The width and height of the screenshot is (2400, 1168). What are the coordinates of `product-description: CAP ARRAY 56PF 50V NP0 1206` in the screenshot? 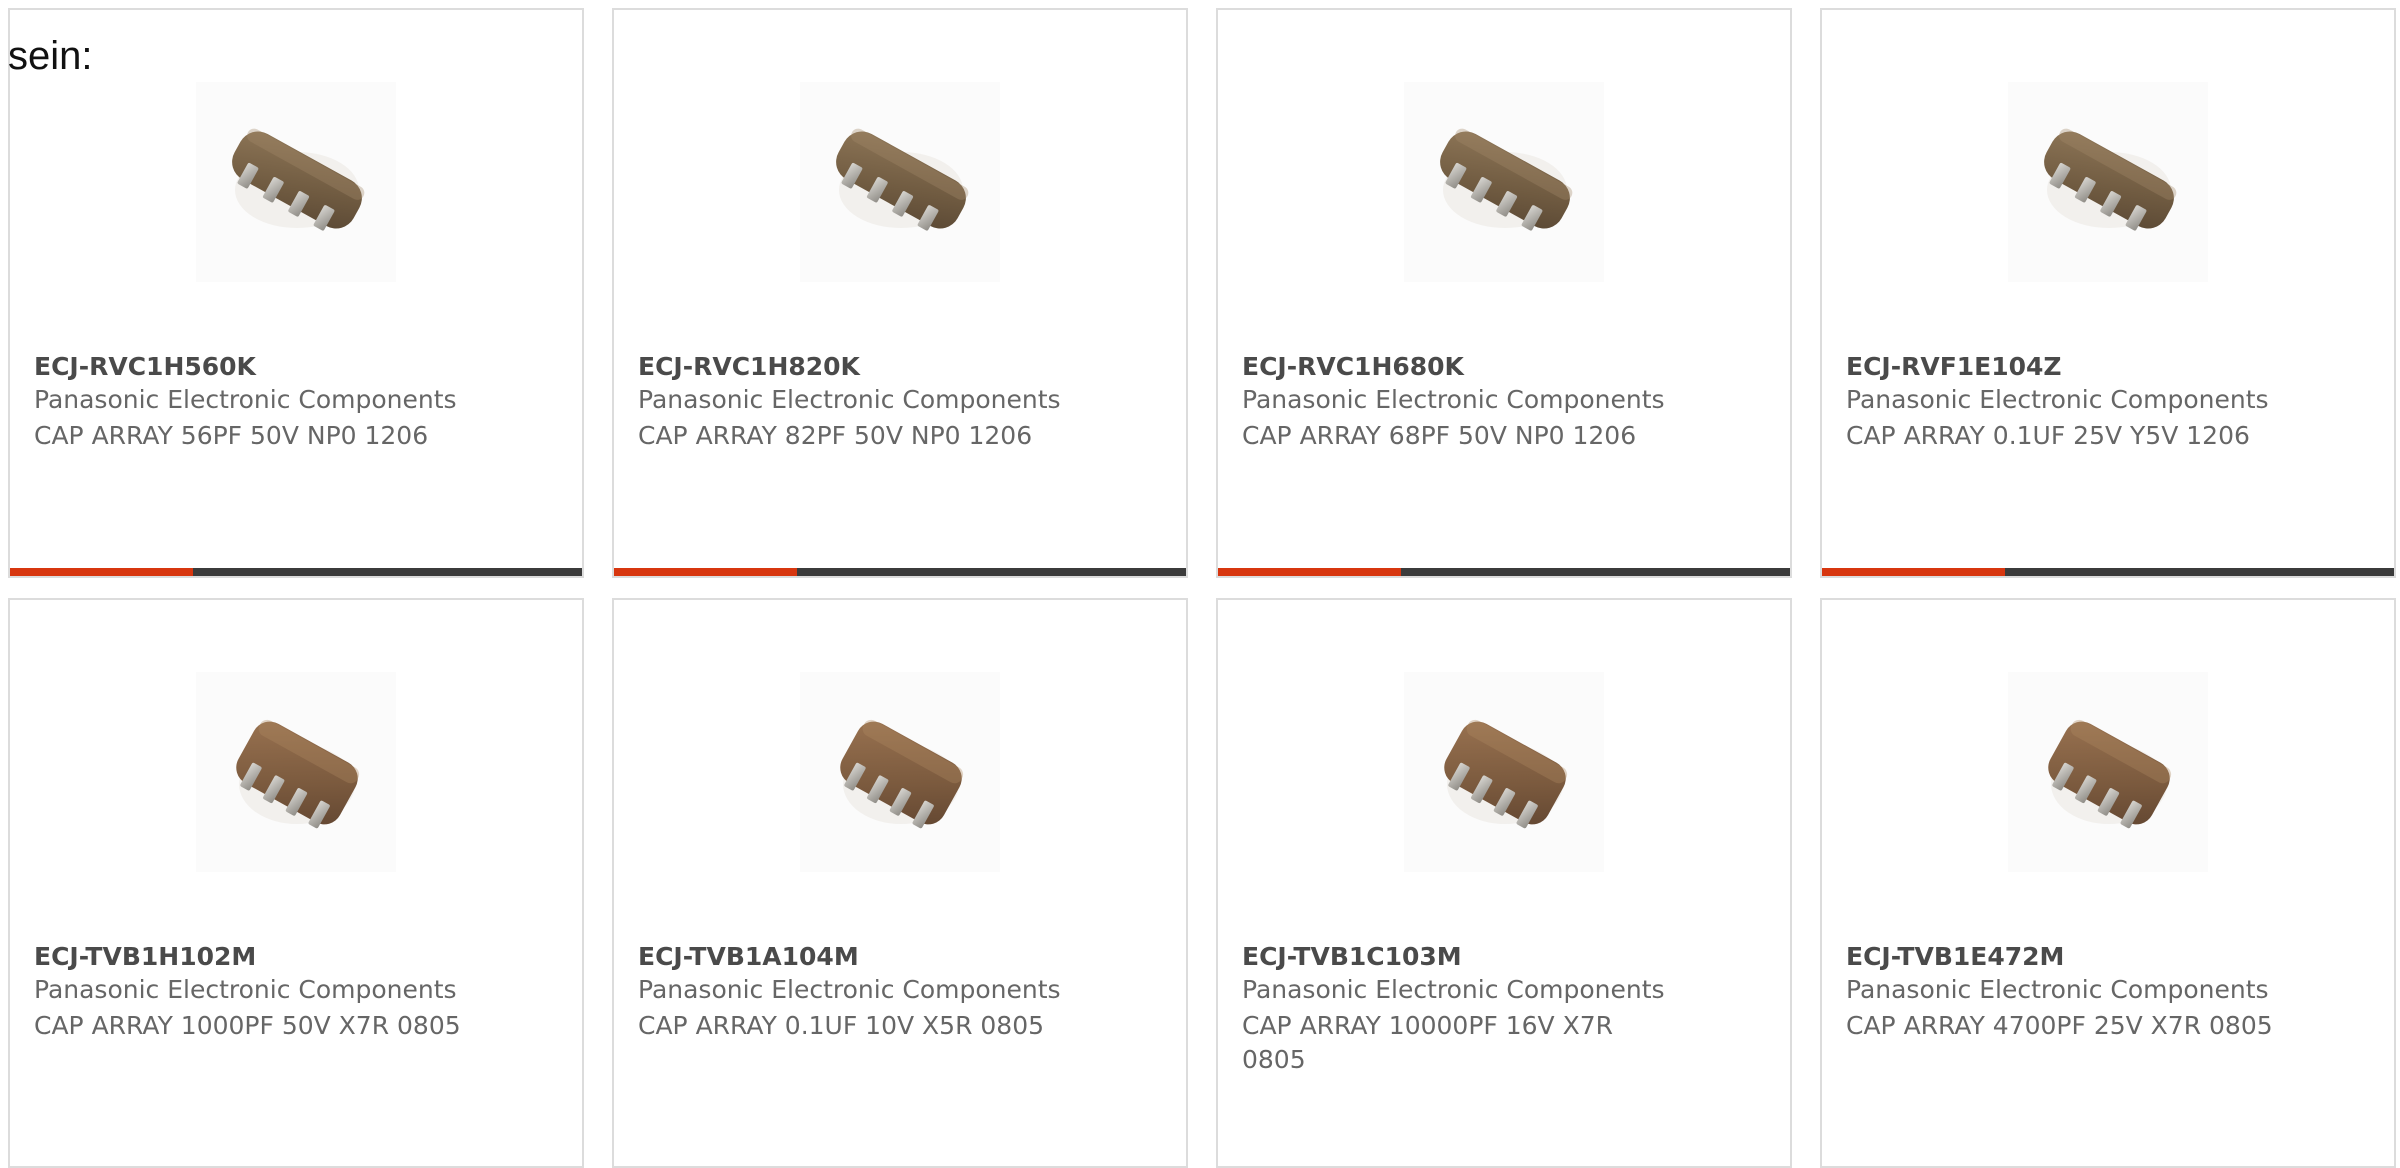 It's located at (231, 435).